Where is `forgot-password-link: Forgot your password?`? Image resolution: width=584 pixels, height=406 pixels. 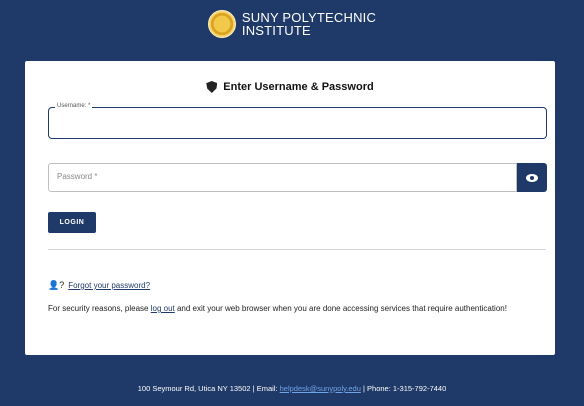 forgot-password-link: Forgot your password? is located at coordinates (109, 285).